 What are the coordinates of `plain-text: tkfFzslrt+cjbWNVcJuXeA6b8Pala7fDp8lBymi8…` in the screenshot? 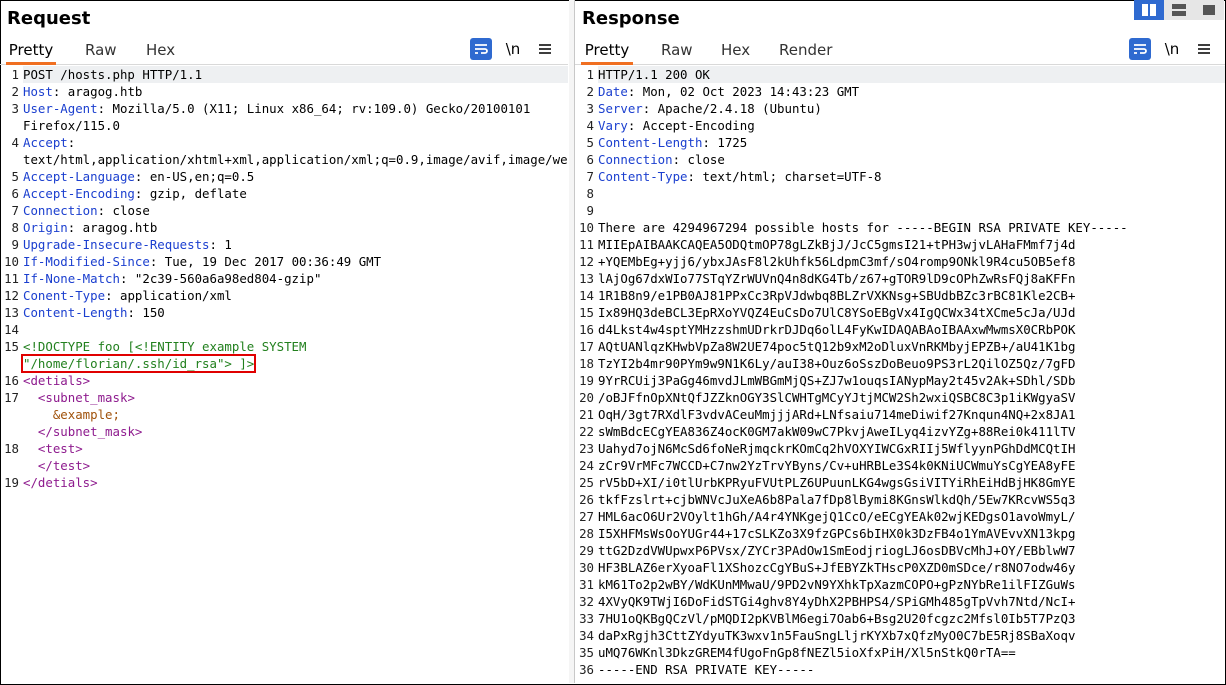 It's located at (837, 499).